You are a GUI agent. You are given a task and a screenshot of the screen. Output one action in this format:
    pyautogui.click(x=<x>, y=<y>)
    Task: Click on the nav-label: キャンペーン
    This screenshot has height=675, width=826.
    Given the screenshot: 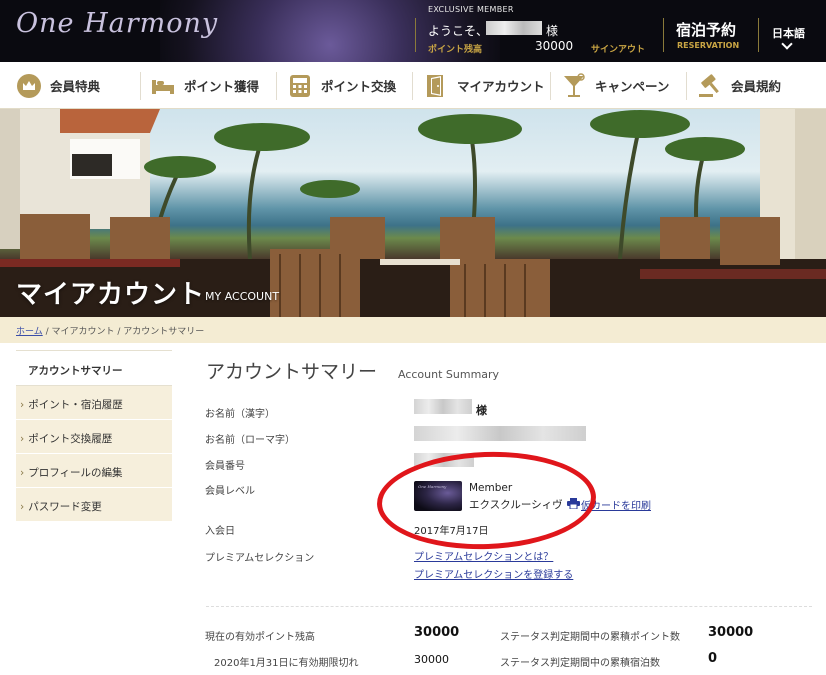 What is the action you would take?
    pyautogui.click(x=632, y=86)
    